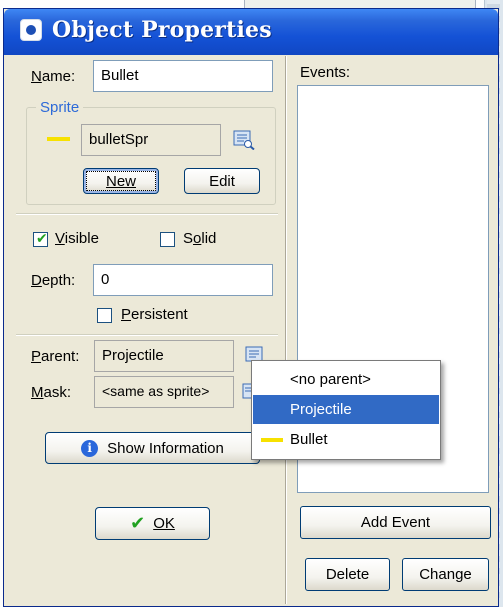 This screenshot has width=503, height=607. Describe the element at coordinates (60, 107) in the screenshot. I see `sprite-group-label: Sprite` at that location.